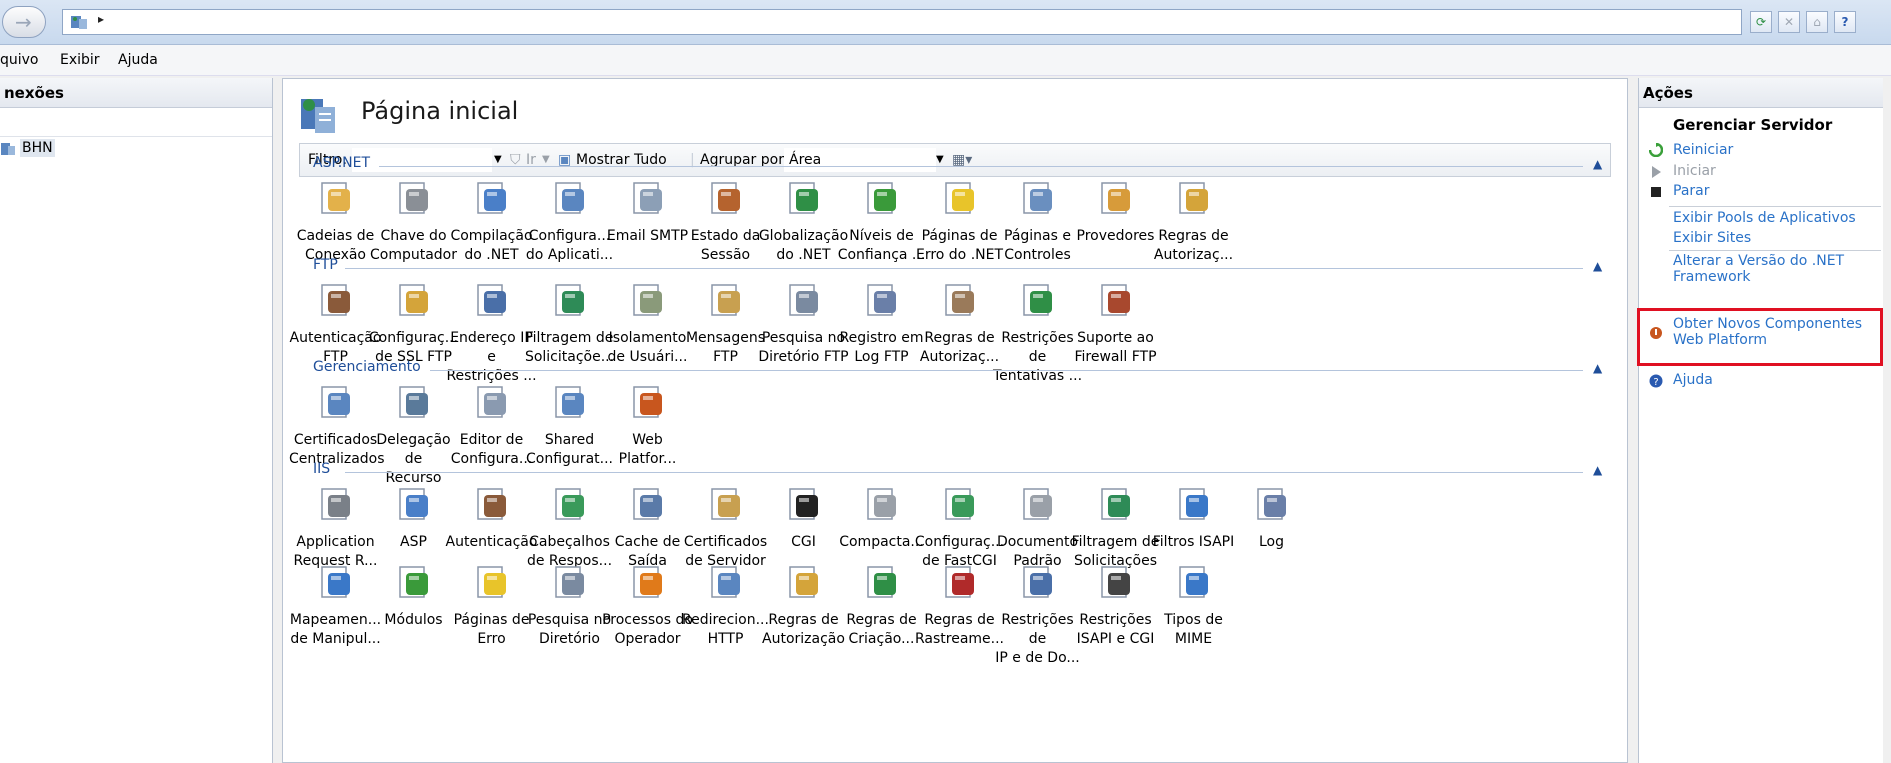  What do you see at coordinates (136, 420) in the screenshot?
I see `connections-panel: nexões BHN` at bounding box center [136, 420].